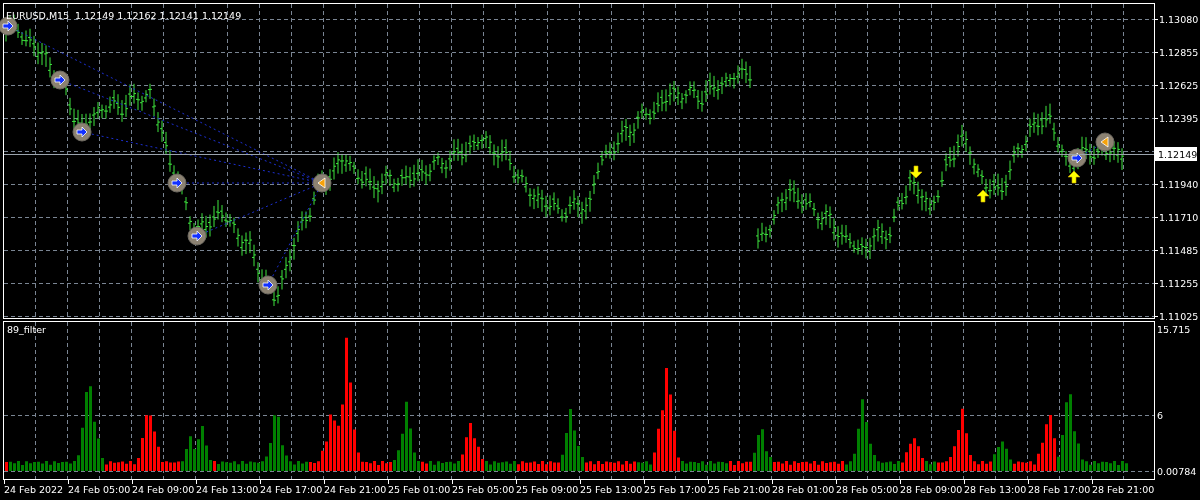 Image resolution: width=1200 pixels, height=500 pixels. I want to click on time-axis-label: 28 Feb 21:00, so click(1123, 489).